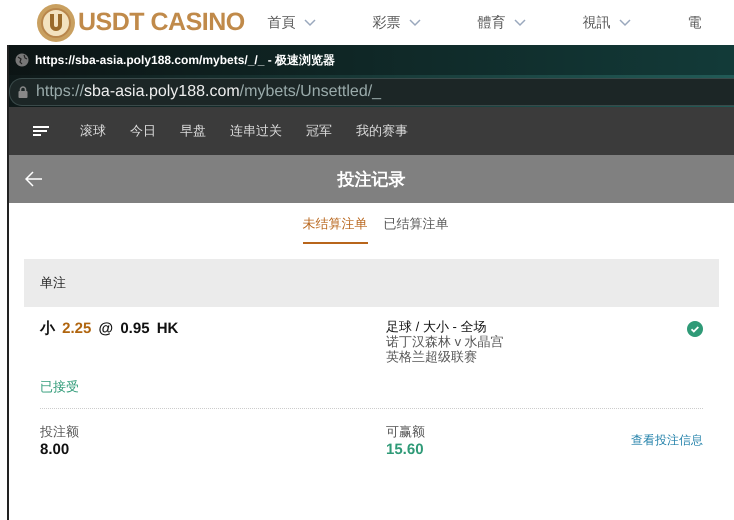 This screenshot has width=734, height=520. What do you see at coordinates (711, 23) in the screenshot?
I see `site-nav-item: 電` at bounding box center [711, 23].